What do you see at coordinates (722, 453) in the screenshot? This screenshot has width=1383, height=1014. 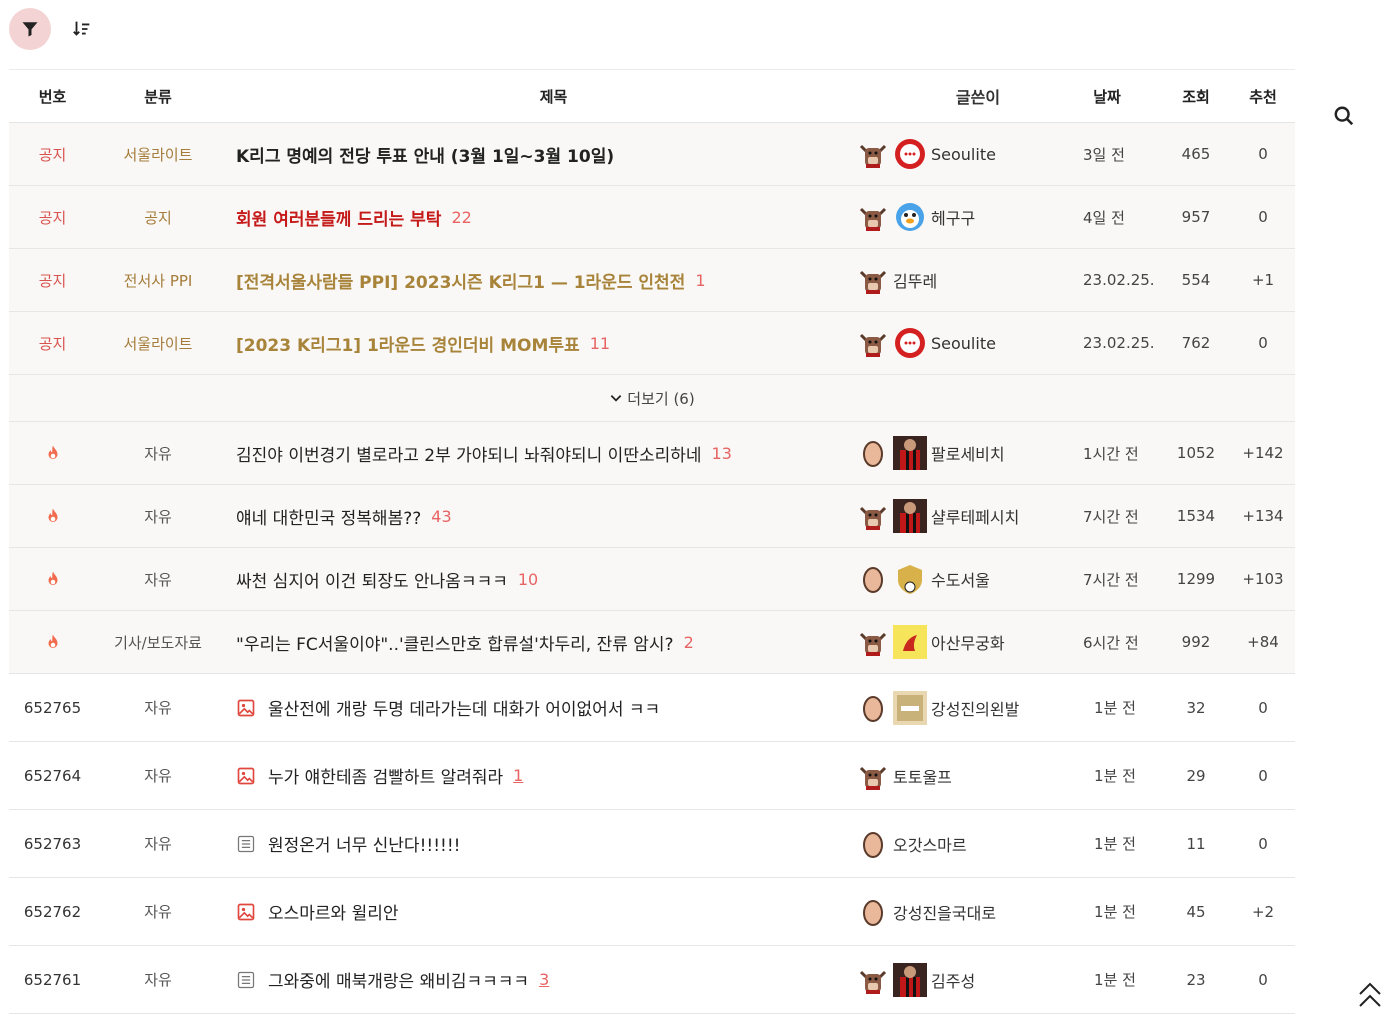 I see `comment-count: 13` at bounding box center [722, 453].